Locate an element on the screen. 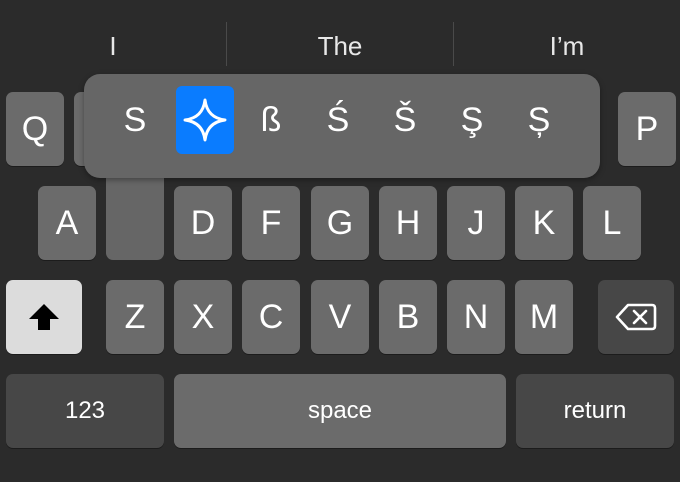  key-z: Z is located at coordinates (135, 317).